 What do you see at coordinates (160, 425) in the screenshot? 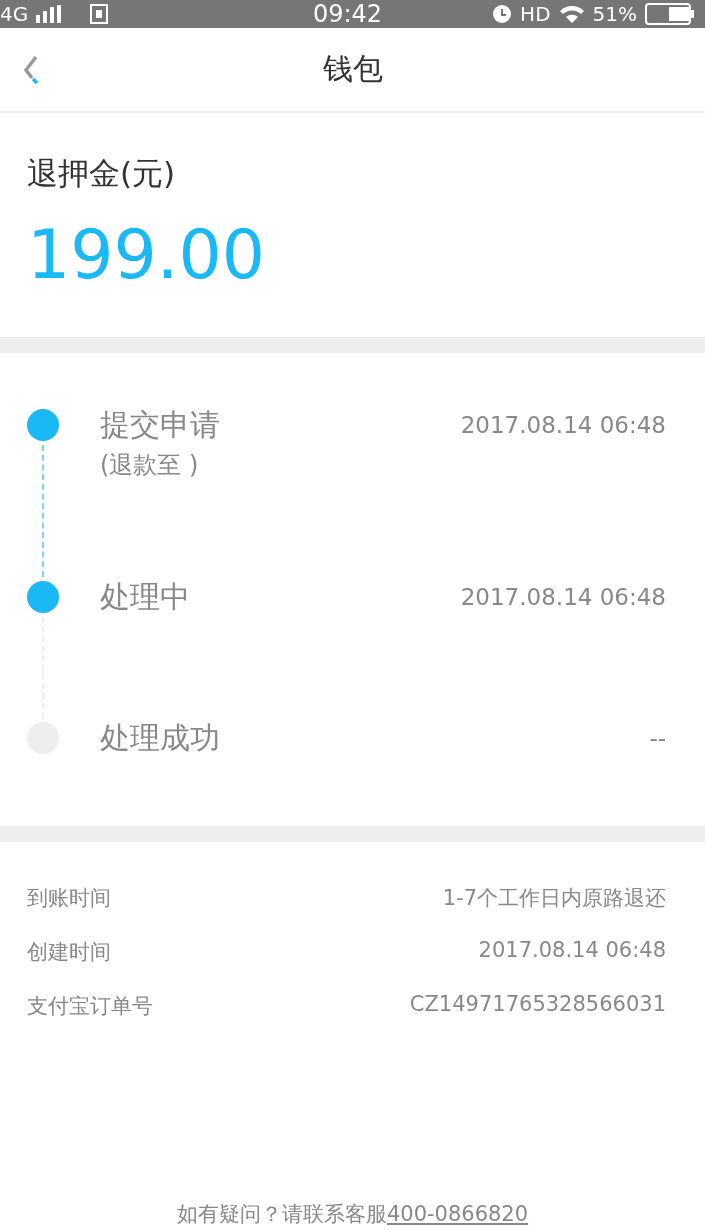
I see `step-title: 提交申请` at bounding box center [160, 425].